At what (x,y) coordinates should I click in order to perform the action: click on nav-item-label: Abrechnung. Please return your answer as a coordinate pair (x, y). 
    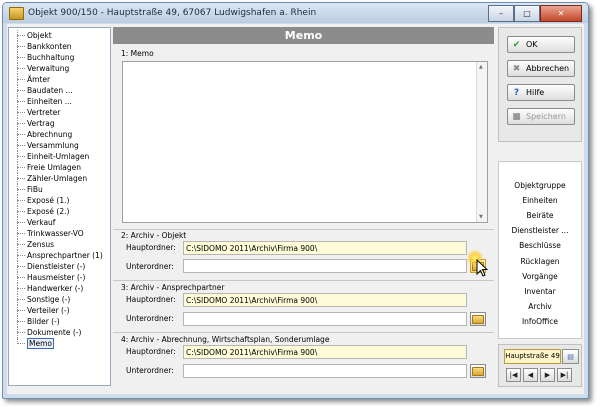
    Looking at the image, I should click on (50, 134).